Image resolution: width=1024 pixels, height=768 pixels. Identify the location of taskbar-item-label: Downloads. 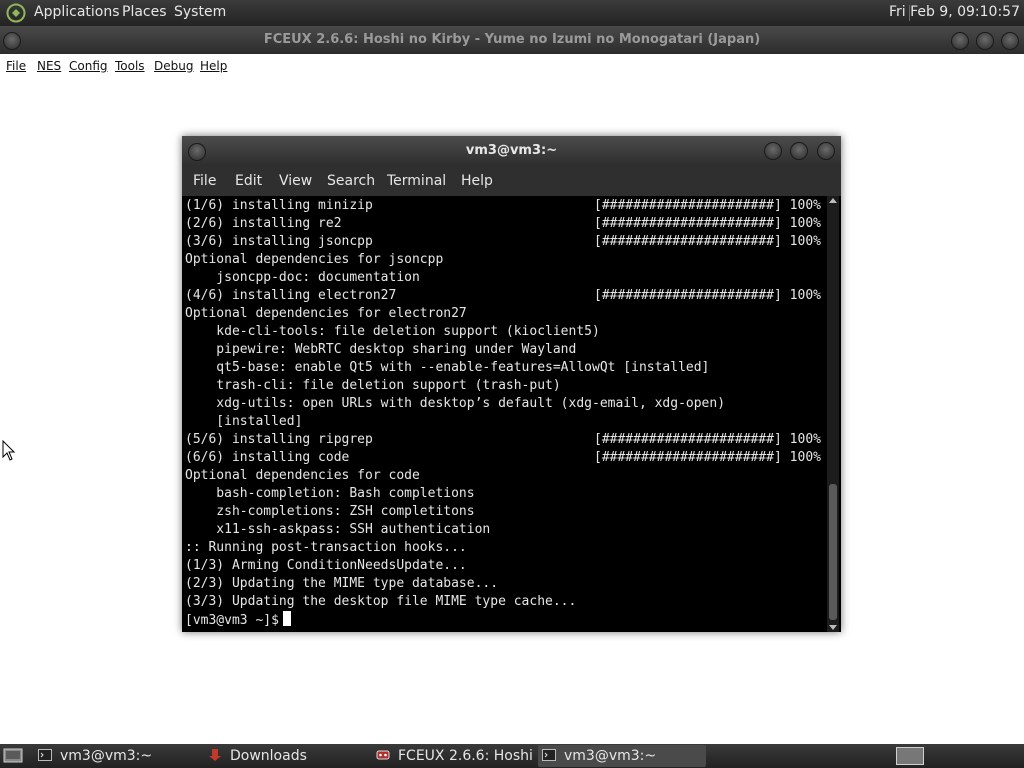
(268, 756).